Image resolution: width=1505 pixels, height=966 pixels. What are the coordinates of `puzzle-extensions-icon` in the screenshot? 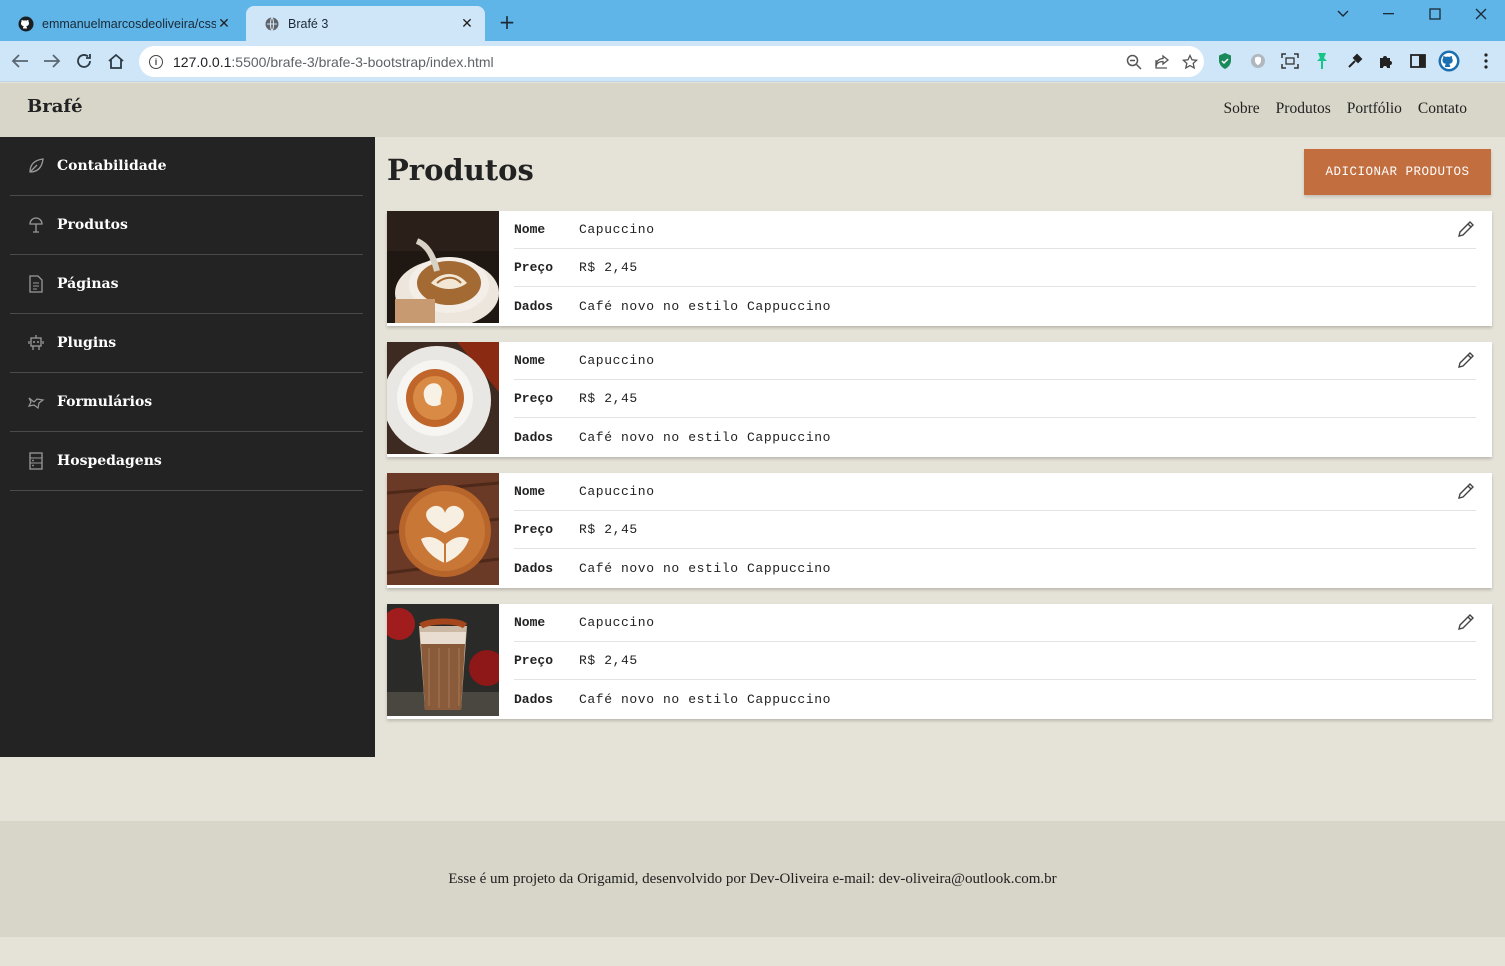 It's located at (1386, 61).